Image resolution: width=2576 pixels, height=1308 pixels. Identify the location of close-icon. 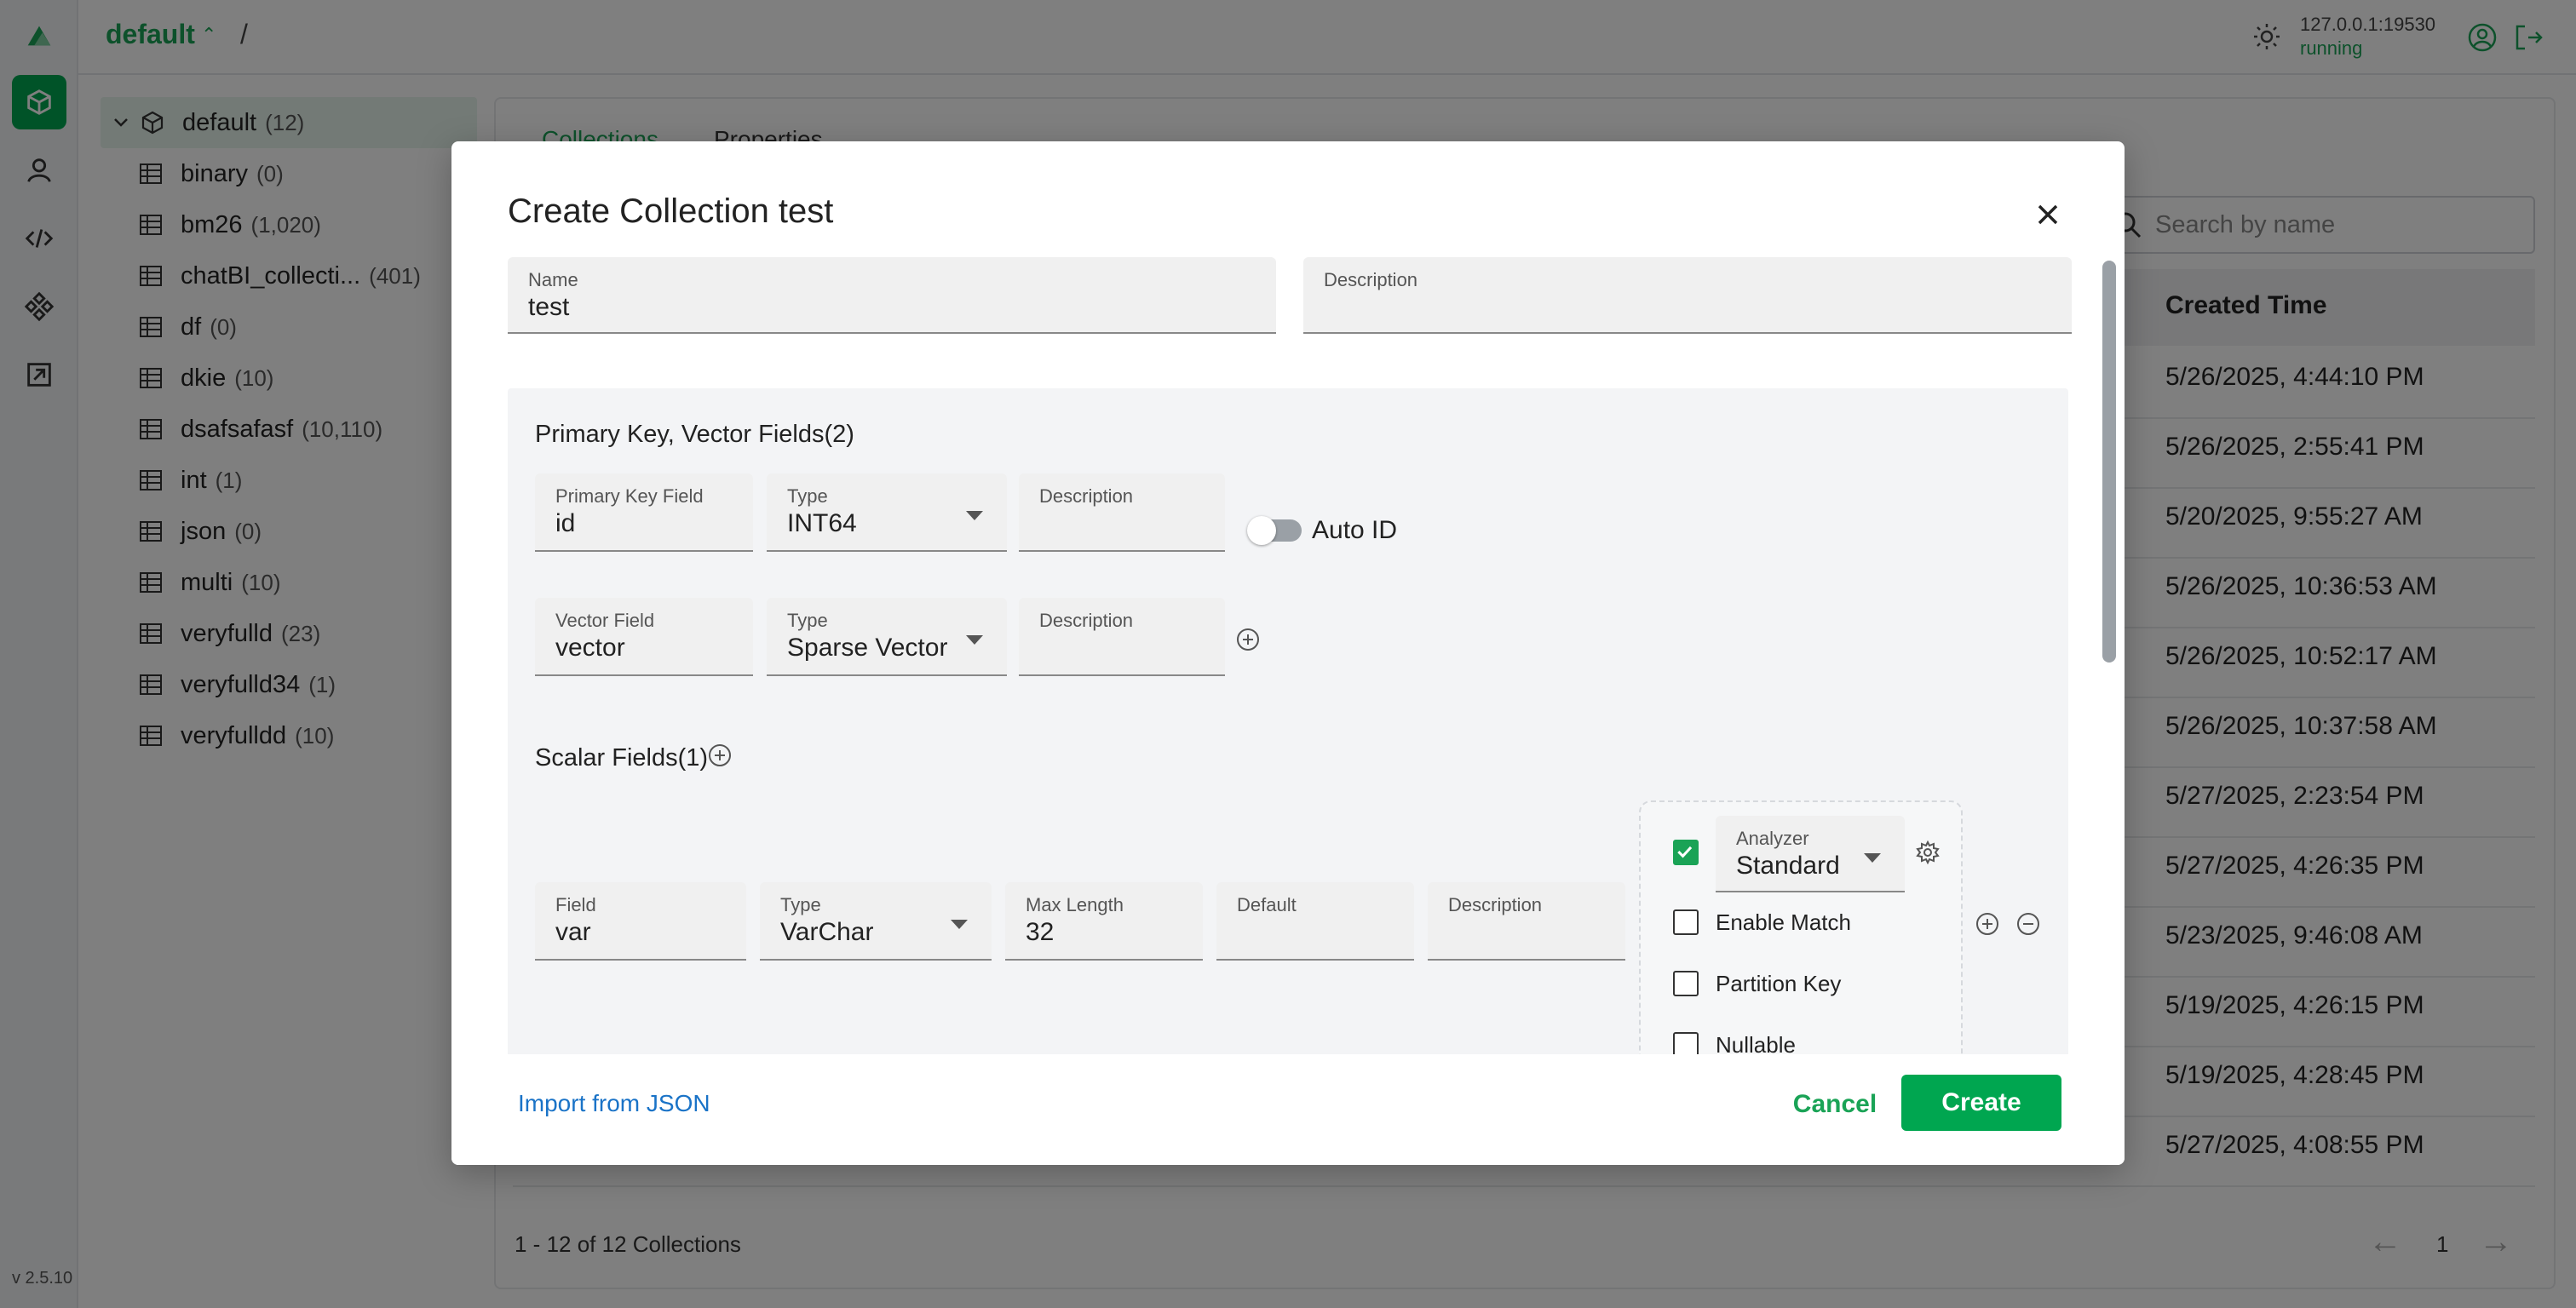
(2048, 215).